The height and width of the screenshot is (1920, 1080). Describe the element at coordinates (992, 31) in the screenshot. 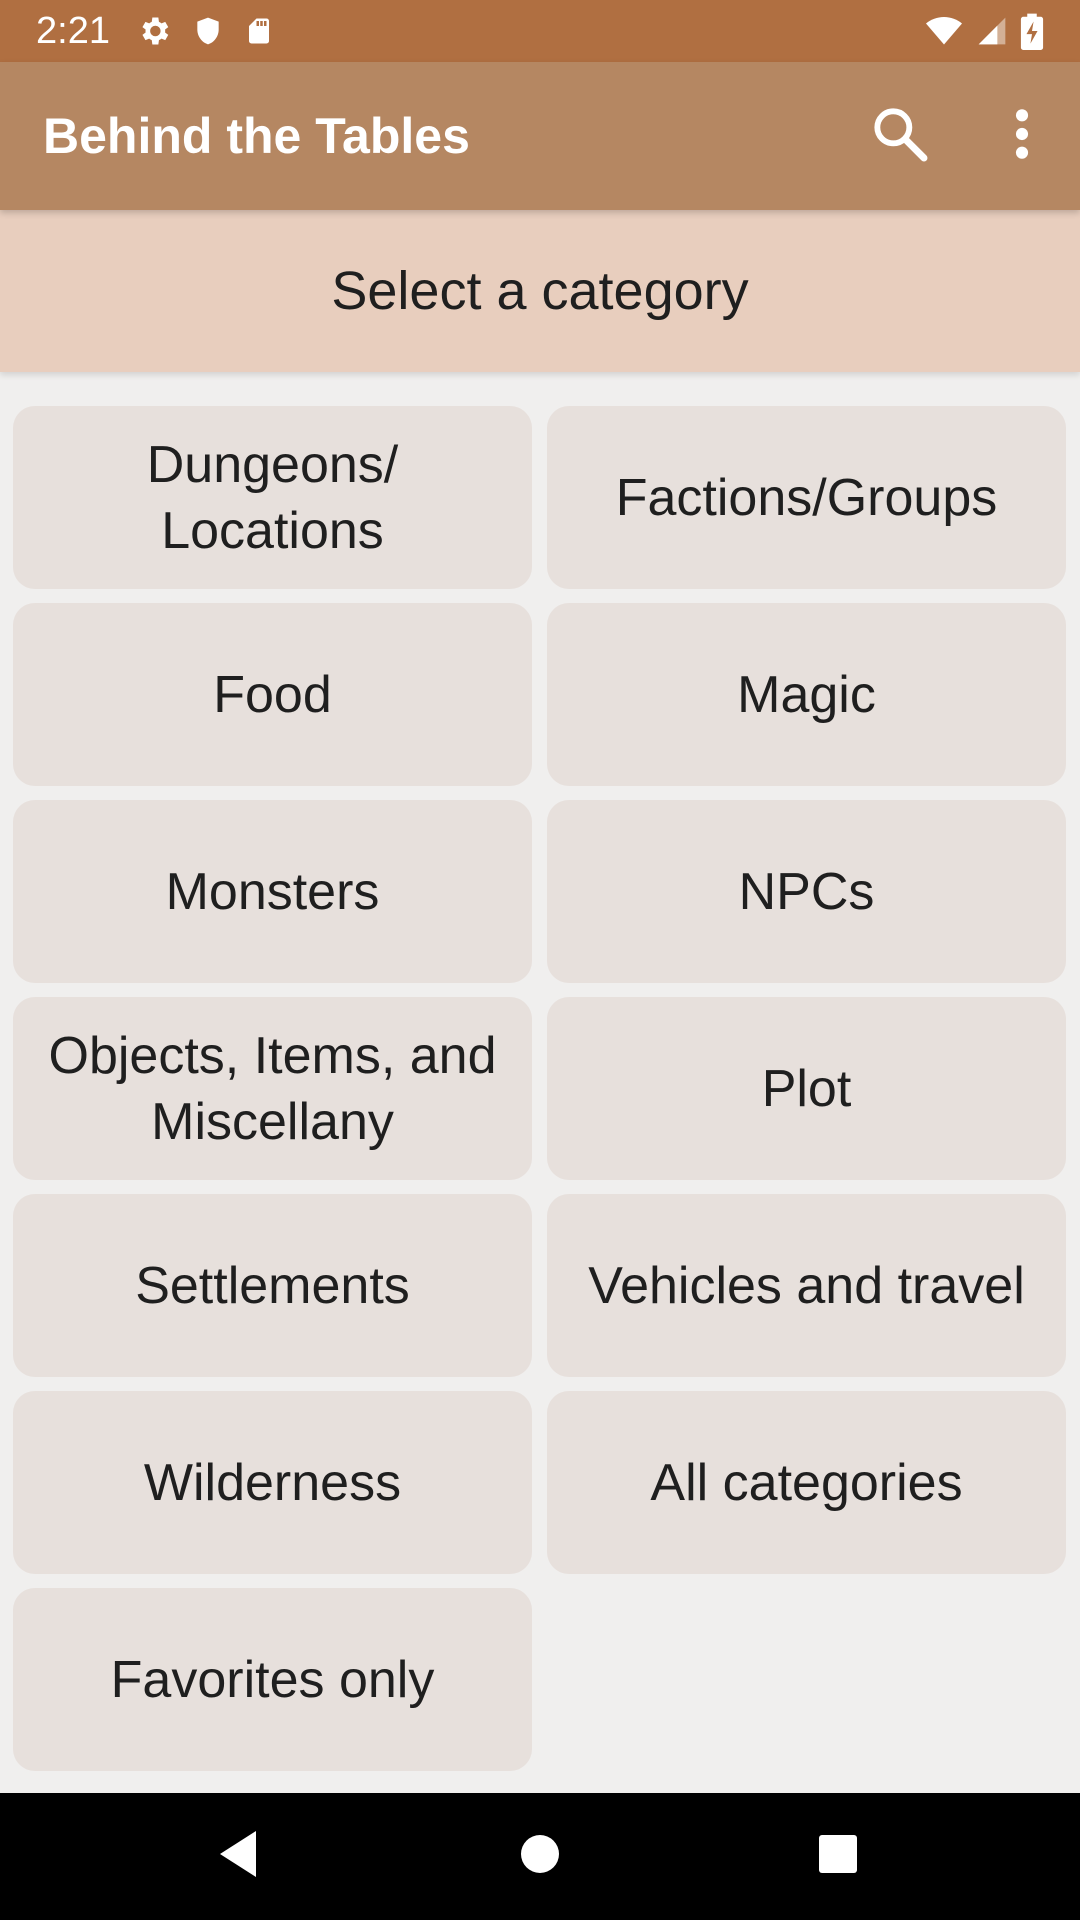

I see `cell-signal-icon` at that location.